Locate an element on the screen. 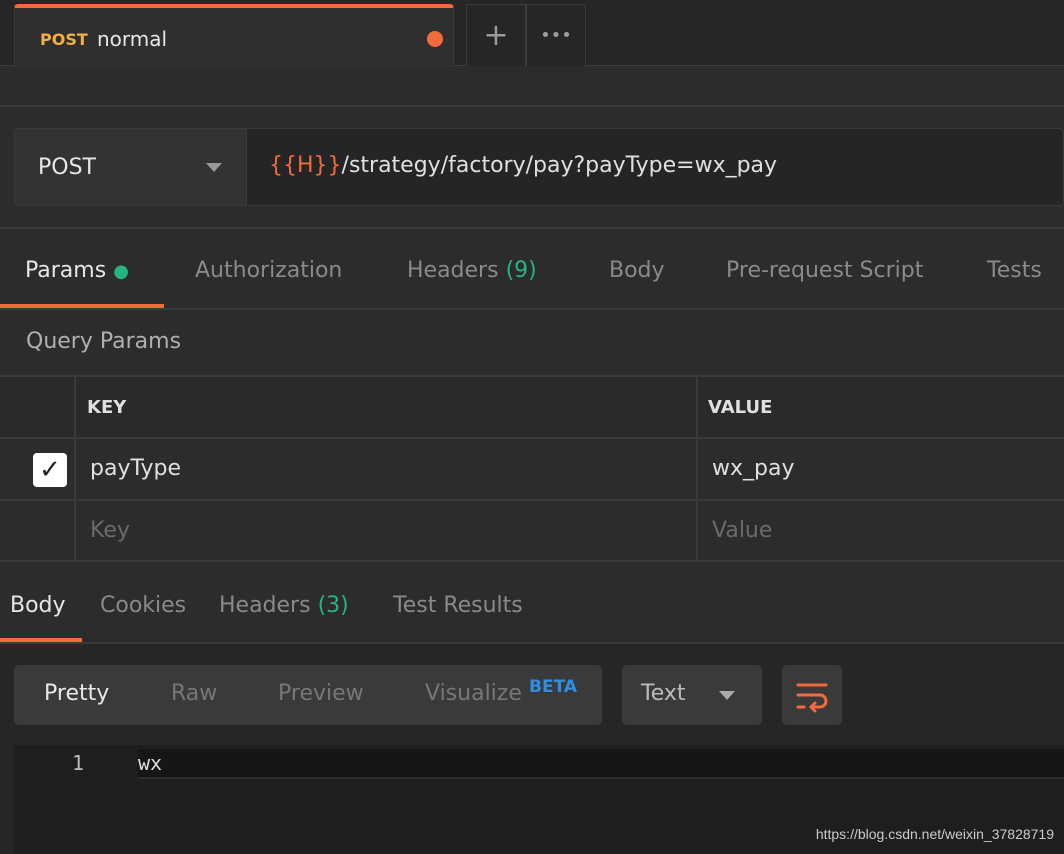 This screenshot has height=854, width=1064. tab-headers: Headers (9) is located at coordinates (472, 270).